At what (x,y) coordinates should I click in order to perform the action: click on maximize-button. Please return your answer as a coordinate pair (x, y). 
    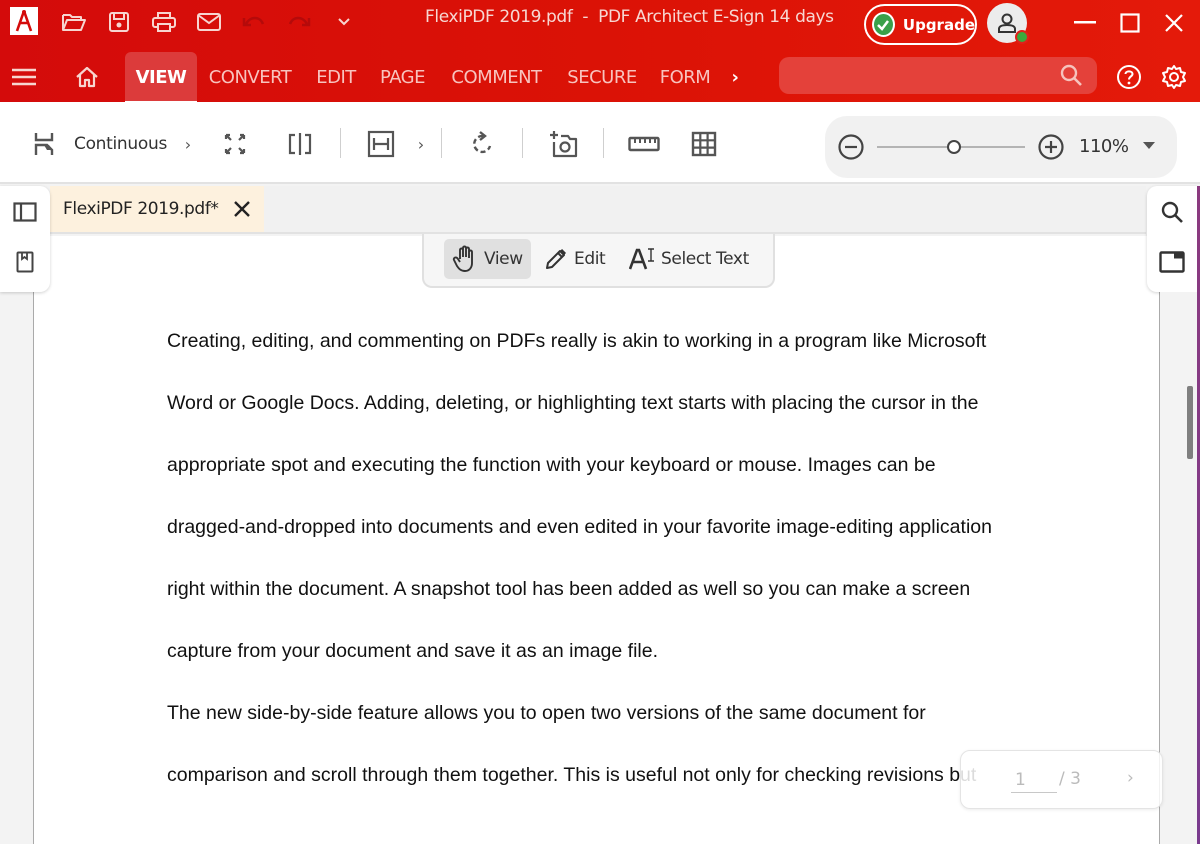
    Looking at the image, I should click on (1130, 23).